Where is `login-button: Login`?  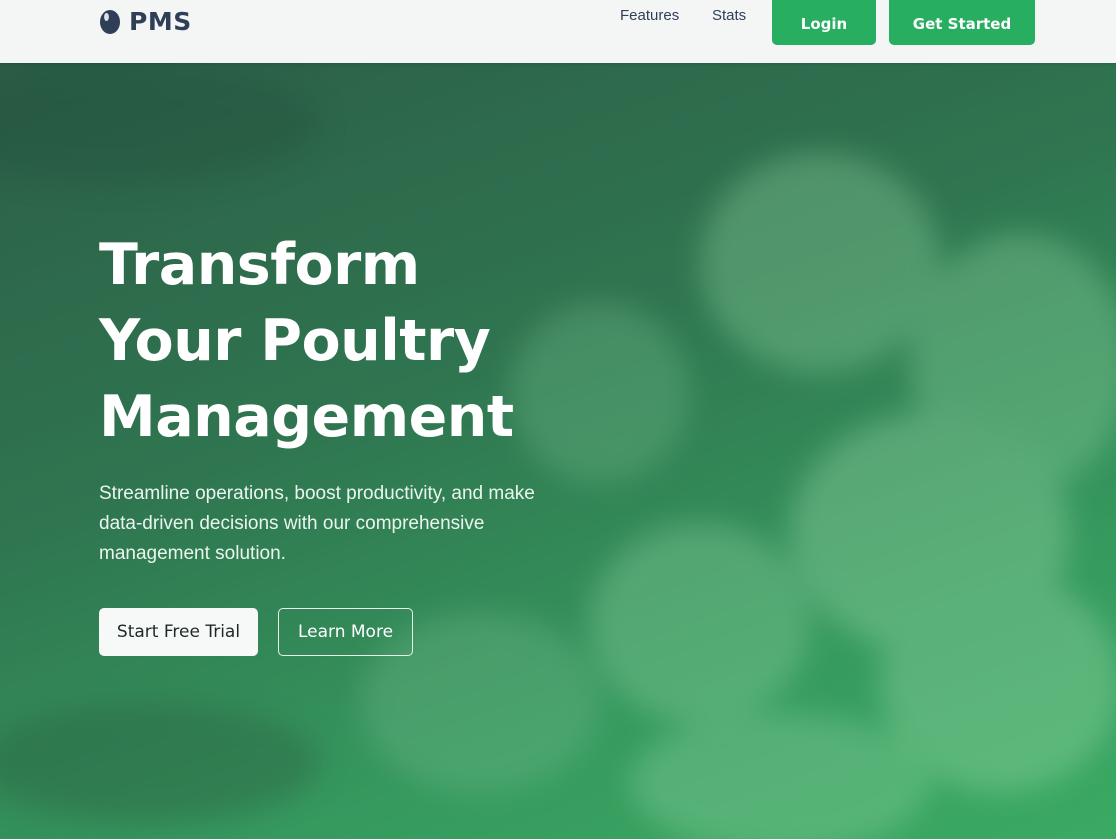
login-button: Login is located at coordinates (824, 22).